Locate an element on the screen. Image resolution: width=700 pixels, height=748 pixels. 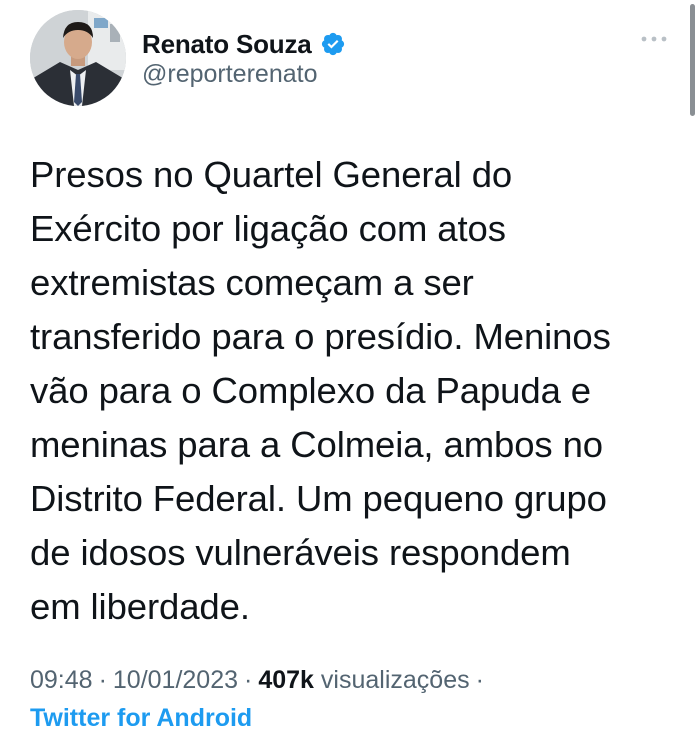
more-options-button is located at coordinates (654, 39).